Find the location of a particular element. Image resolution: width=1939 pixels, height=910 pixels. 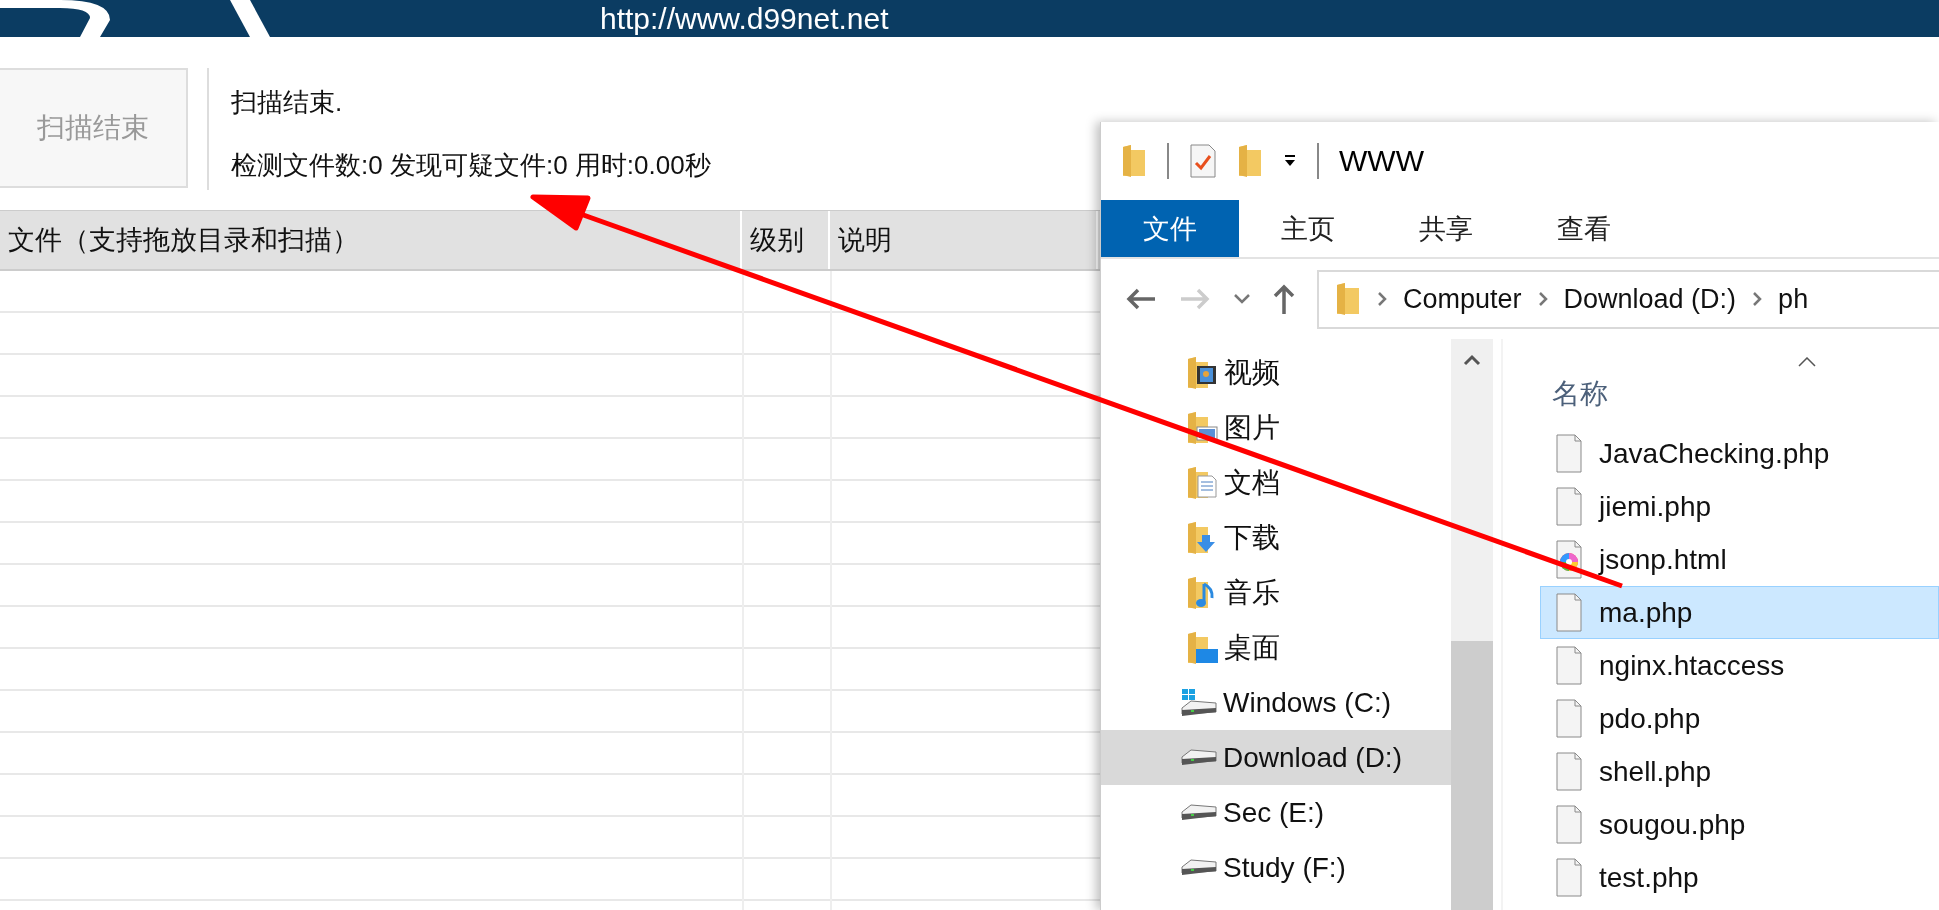

file-item: shell.php is located at coordinates (1739, 771).